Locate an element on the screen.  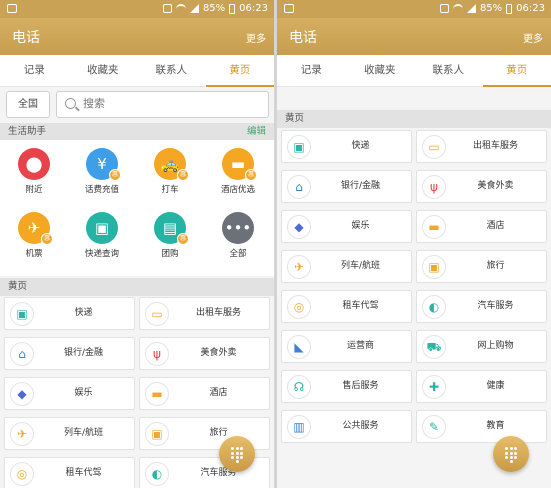
category-label: 健康 is located at coordinates (495, 386).